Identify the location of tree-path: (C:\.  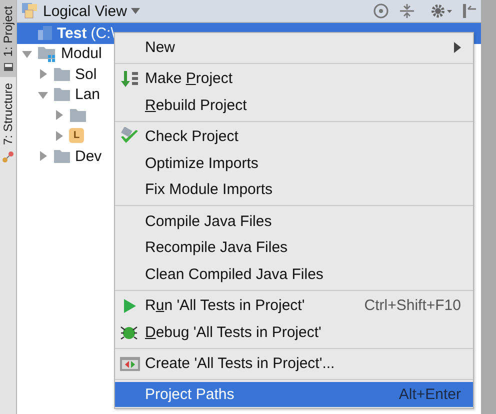
(102, 33).